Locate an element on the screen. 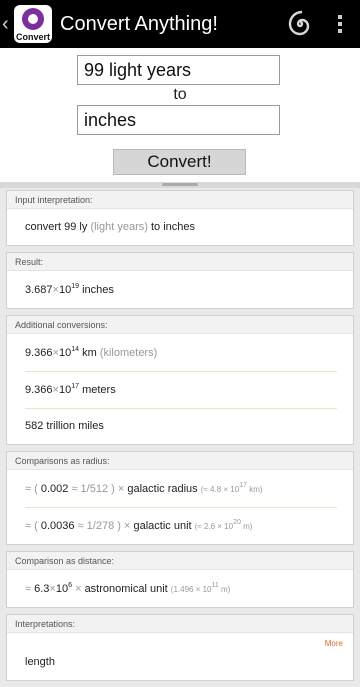  radius-ref-exponent: 20 is located at coordinates (237, 522).